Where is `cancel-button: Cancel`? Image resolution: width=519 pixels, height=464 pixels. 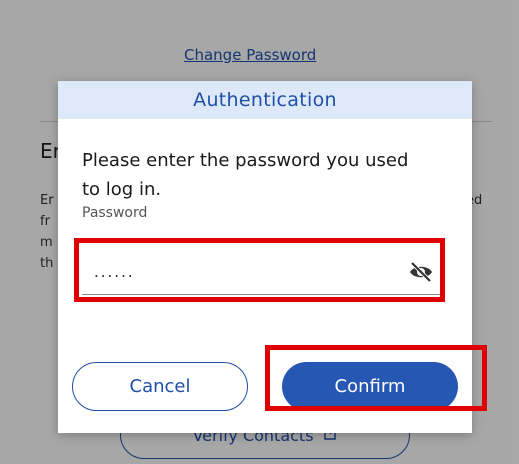 cancel-button: Cancel is located at coordinates (160, 386).